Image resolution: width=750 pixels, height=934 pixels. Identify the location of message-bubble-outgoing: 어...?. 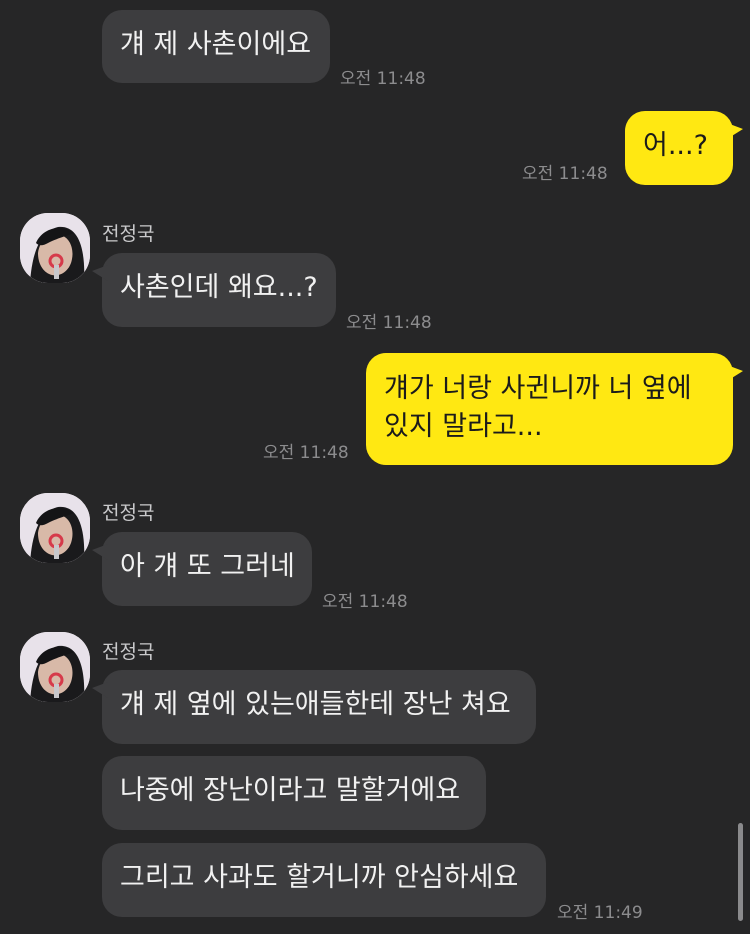
(684, 148).